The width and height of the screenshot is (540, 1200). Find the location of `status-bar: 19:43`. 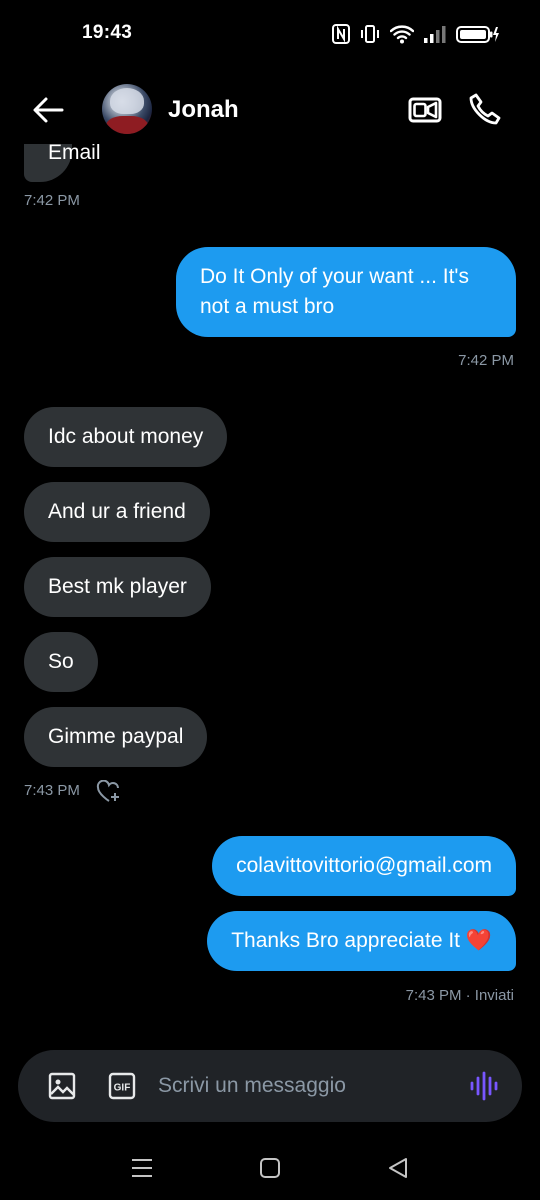

status-bar: 19:43 is located at coordinates (270, 35).